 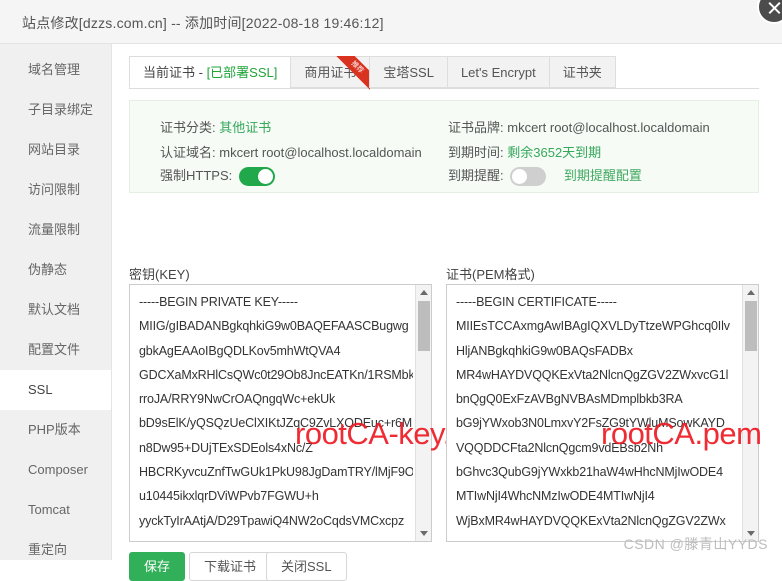 What do you see at coordinates (554, 152) in the screenshot?
I see `cert-expire-value: 剩余3652天到期` at bounding box center [554, 152].